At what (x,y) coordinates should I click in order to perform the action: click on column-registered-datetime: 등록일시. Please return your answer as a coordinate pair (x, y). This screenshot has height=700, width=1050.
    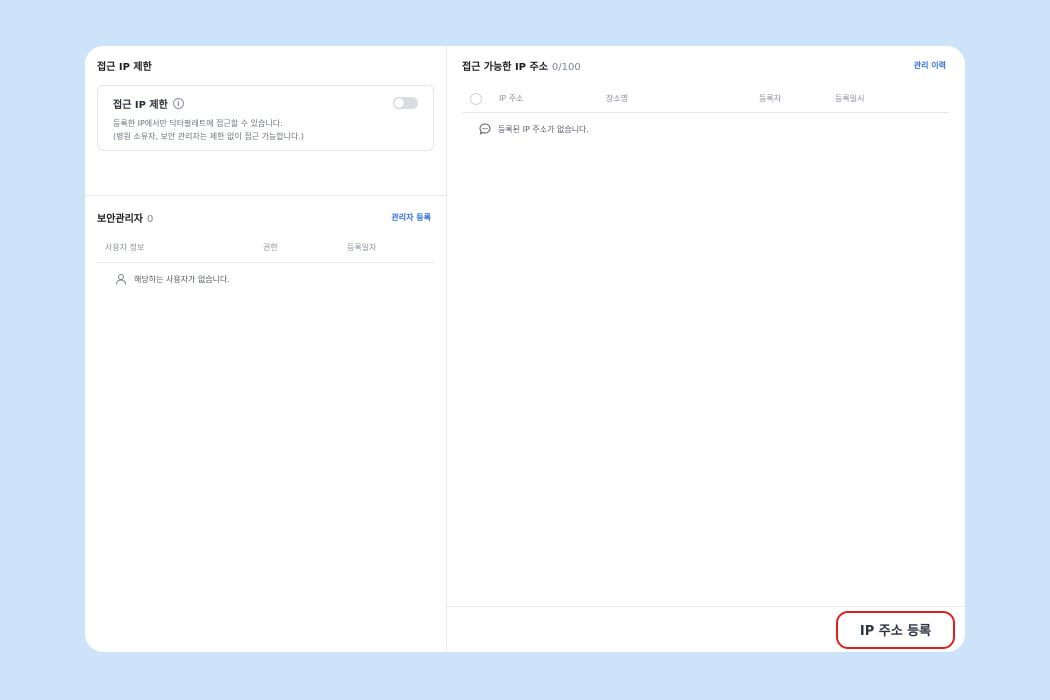
    Looking at the image, I should click on (850, 98).